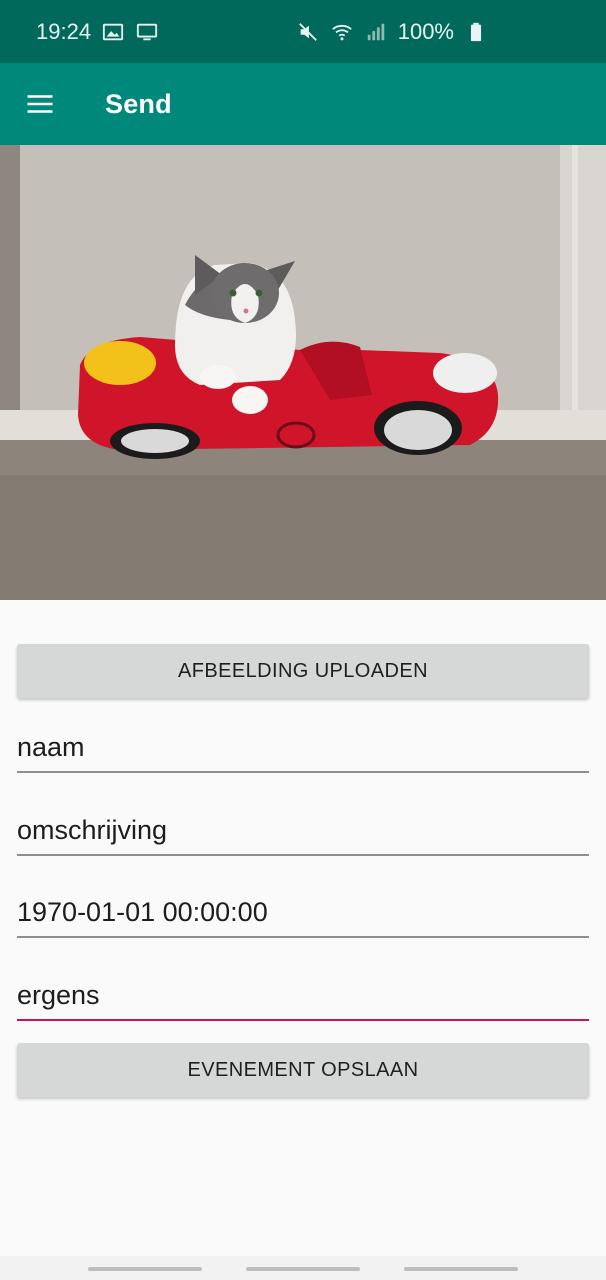 This screenshot has width=606, height=1280. What do you see at coordinates (138, 103) in the screenshot?
I see `app-title: Send` at bounding box center [138, 103].